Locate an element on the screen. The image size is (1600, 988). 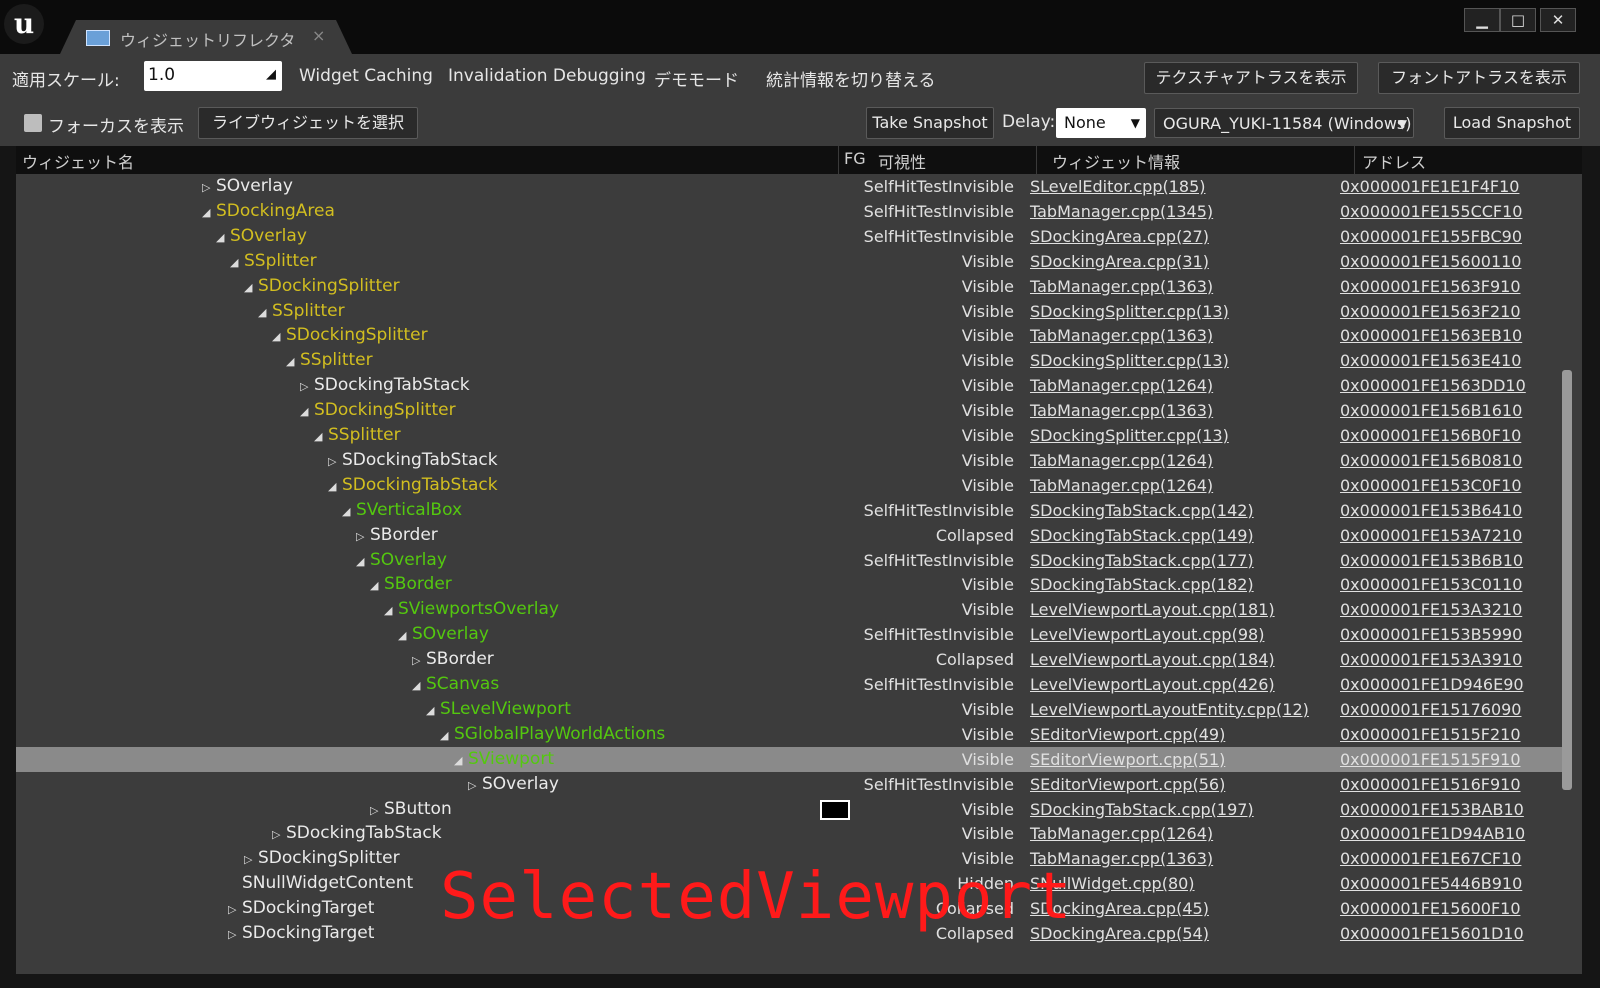
address-link: 0x000001FE1D946E90 is located at coordinates (1432, 684).